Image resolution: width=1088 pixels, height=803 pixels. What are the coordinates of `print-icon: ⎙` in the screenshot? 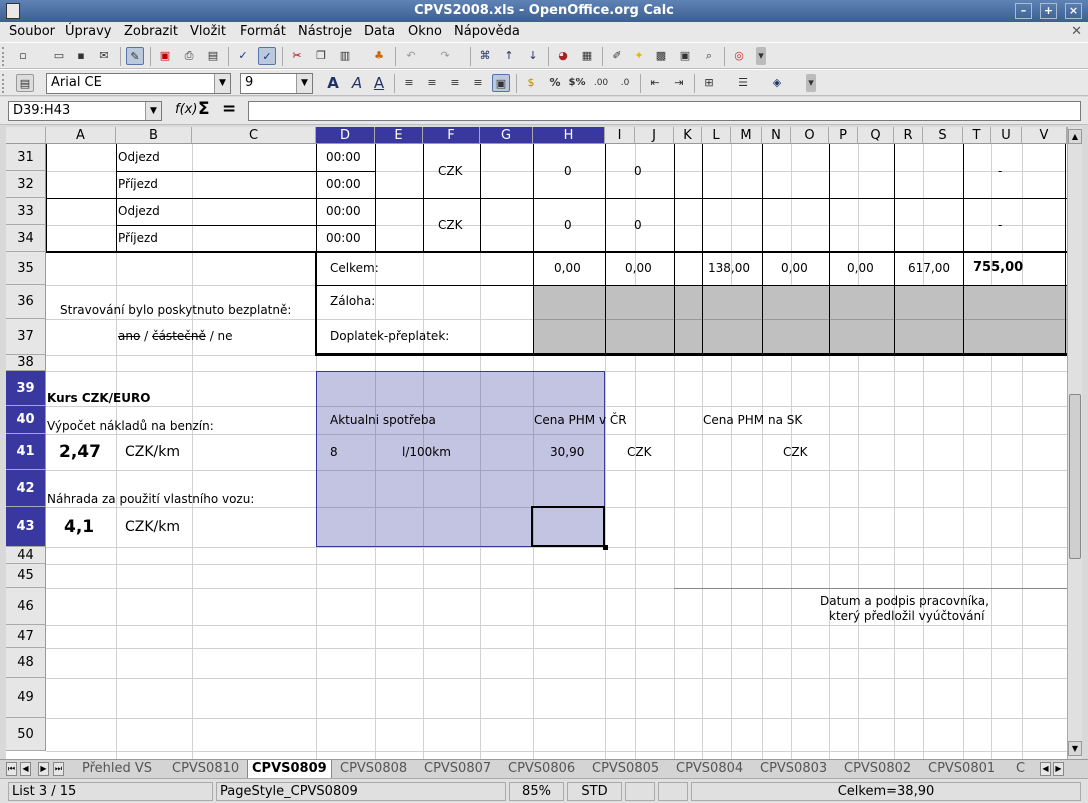 It's located at (189, 56).